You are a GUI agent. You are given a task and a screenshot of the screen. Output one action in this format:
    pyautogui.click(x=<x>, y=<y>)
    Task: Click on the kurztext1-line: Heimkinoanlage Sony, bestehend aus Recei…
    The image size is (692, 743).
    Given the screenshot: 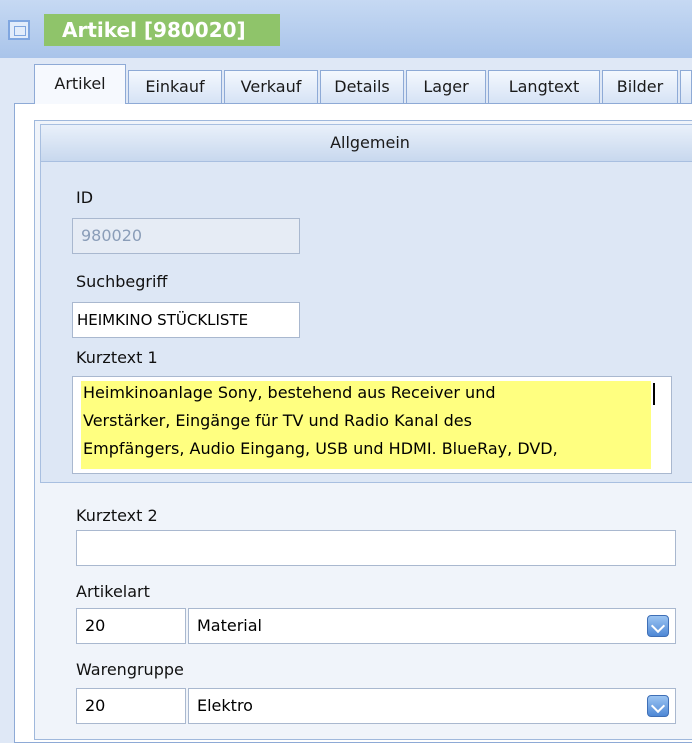 What is the action you would take?
    pyautogui.click(x=289, y=392)
    